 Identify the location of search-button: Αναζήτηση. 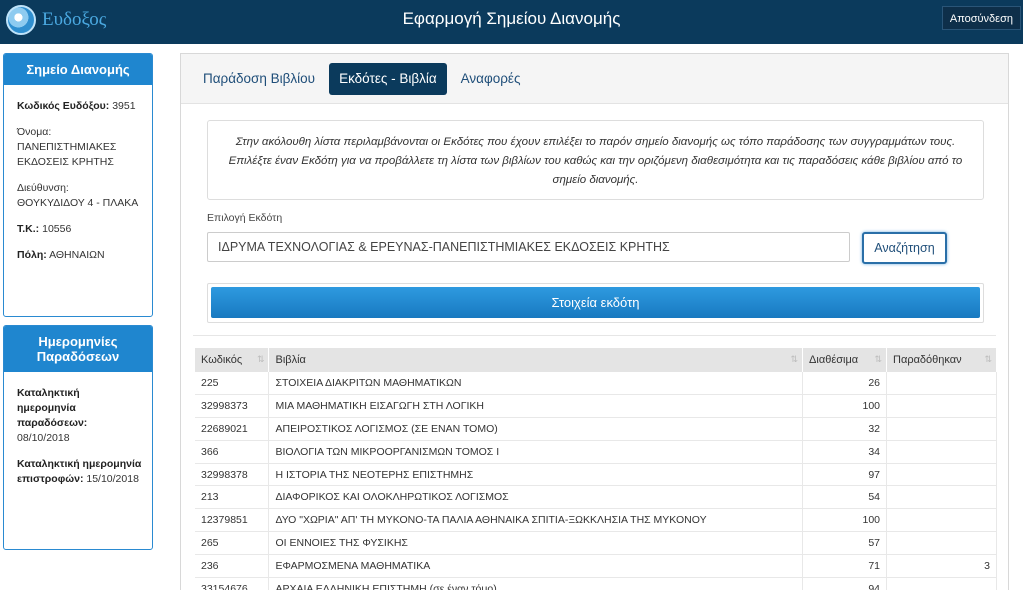
(904, 248).